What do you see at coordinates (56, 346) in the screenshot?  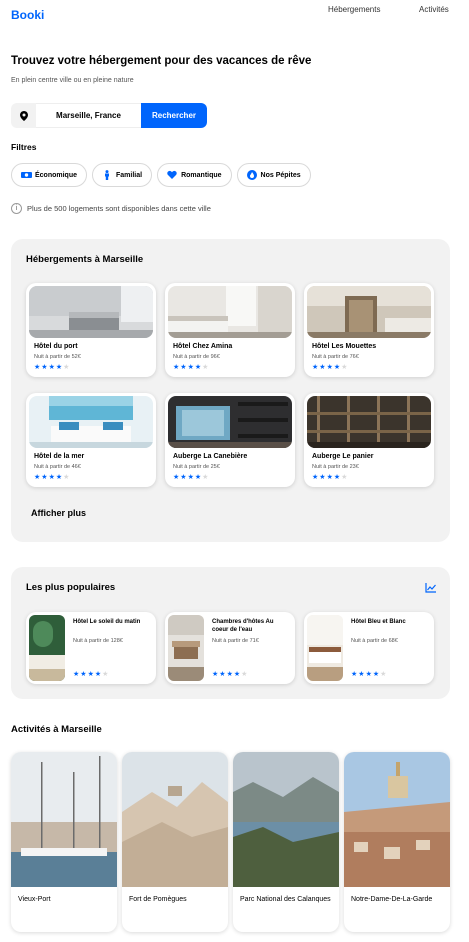 I see `hebergement-name: Hôtel du port` at bounding box center [56, 346].